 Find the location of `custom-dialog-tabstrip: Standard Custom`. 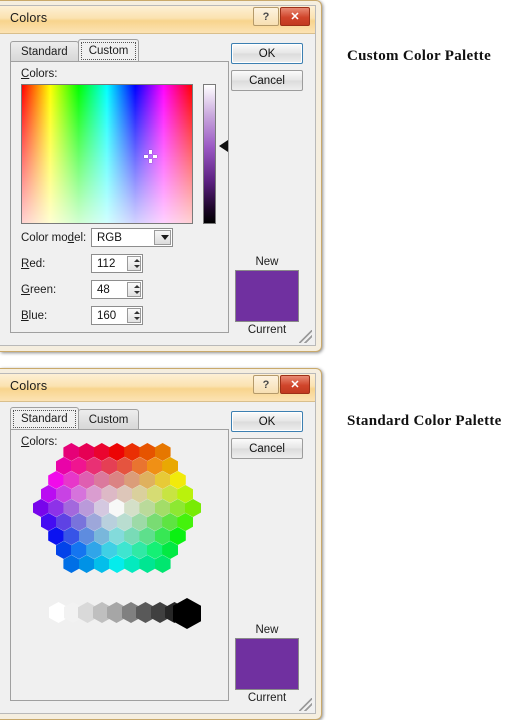

custom-dialog-tabstrip: Standard Custom is located at coordinates (75, 50).